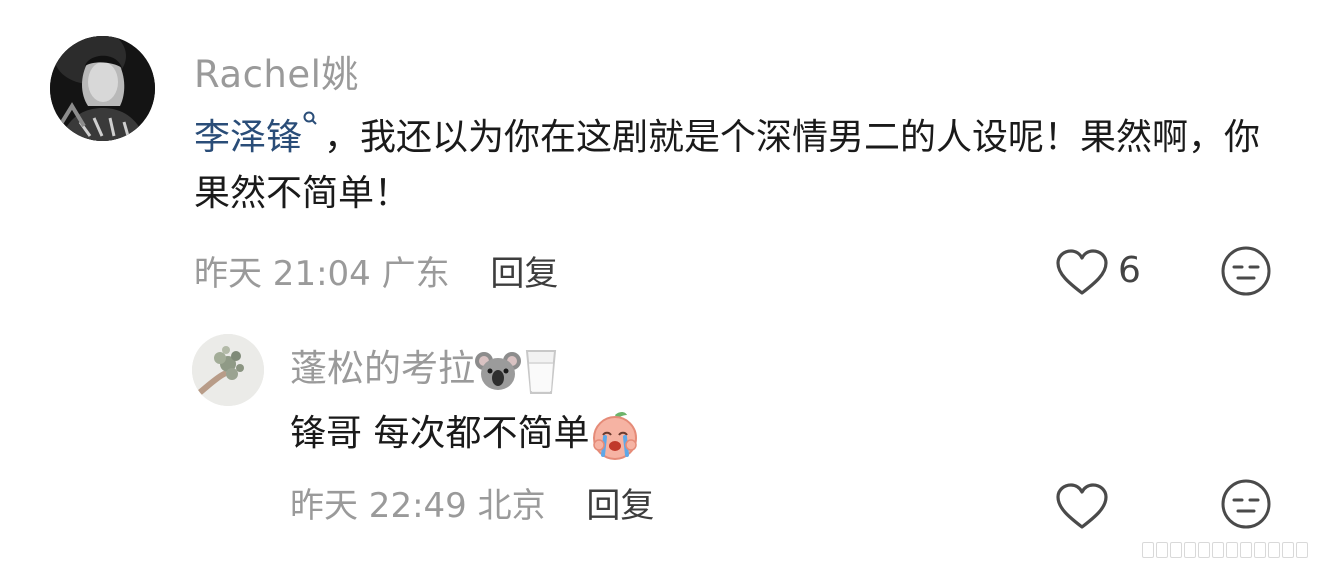 The height and width of the screenshot is (580, 1320). Describe the element at coordinates (727, 165) in the screenshot. I see `comment-text: ，我还以为你在这剧就是个深情男二的人设呢！果然啊，你果然不简单！` at that location.